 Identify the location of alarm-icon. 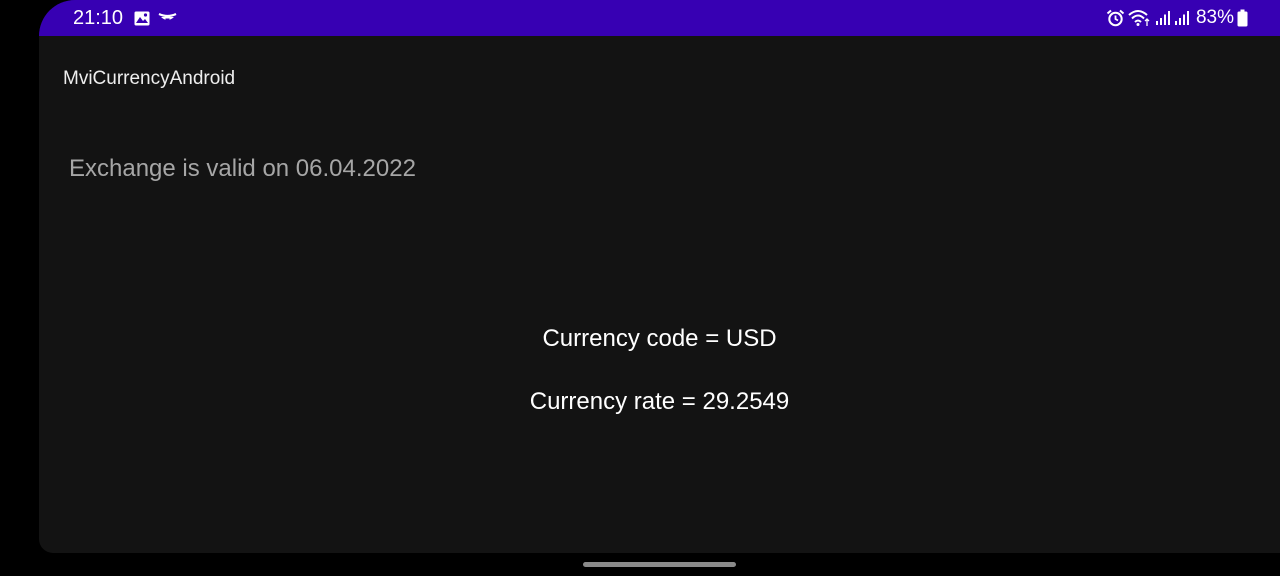
(1115, 18).